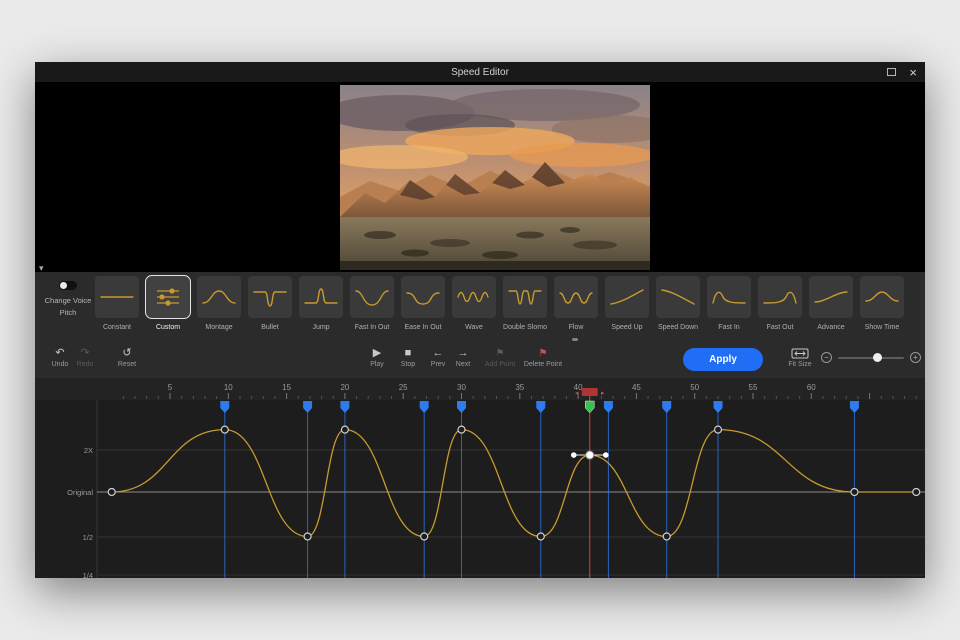 This screenshot has width=960, height=640. What do you see at coordinates (678, 327) in the screenshot?
I see `preset-label: Speed Down` at bounding box center [678, 327].